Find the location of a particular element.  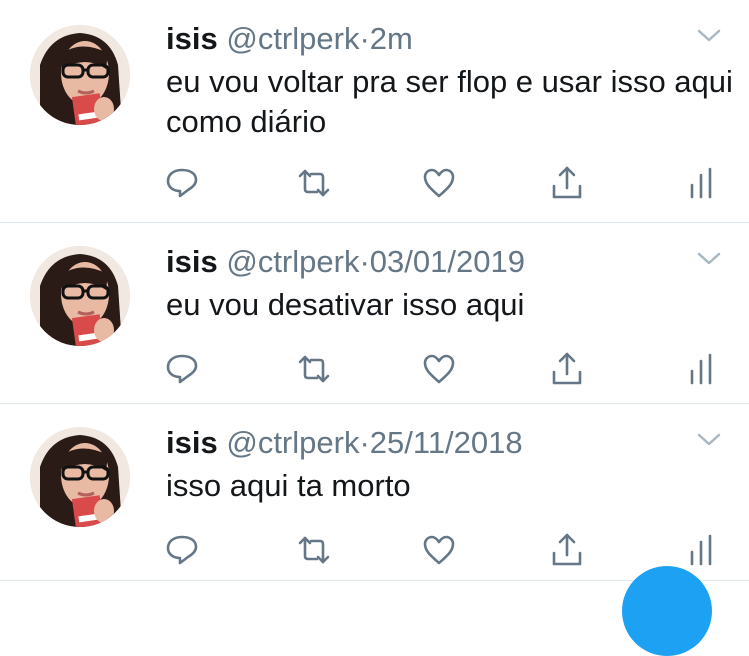

tweet-text: isso aqui ta morto is located at coordinates (288, 485).